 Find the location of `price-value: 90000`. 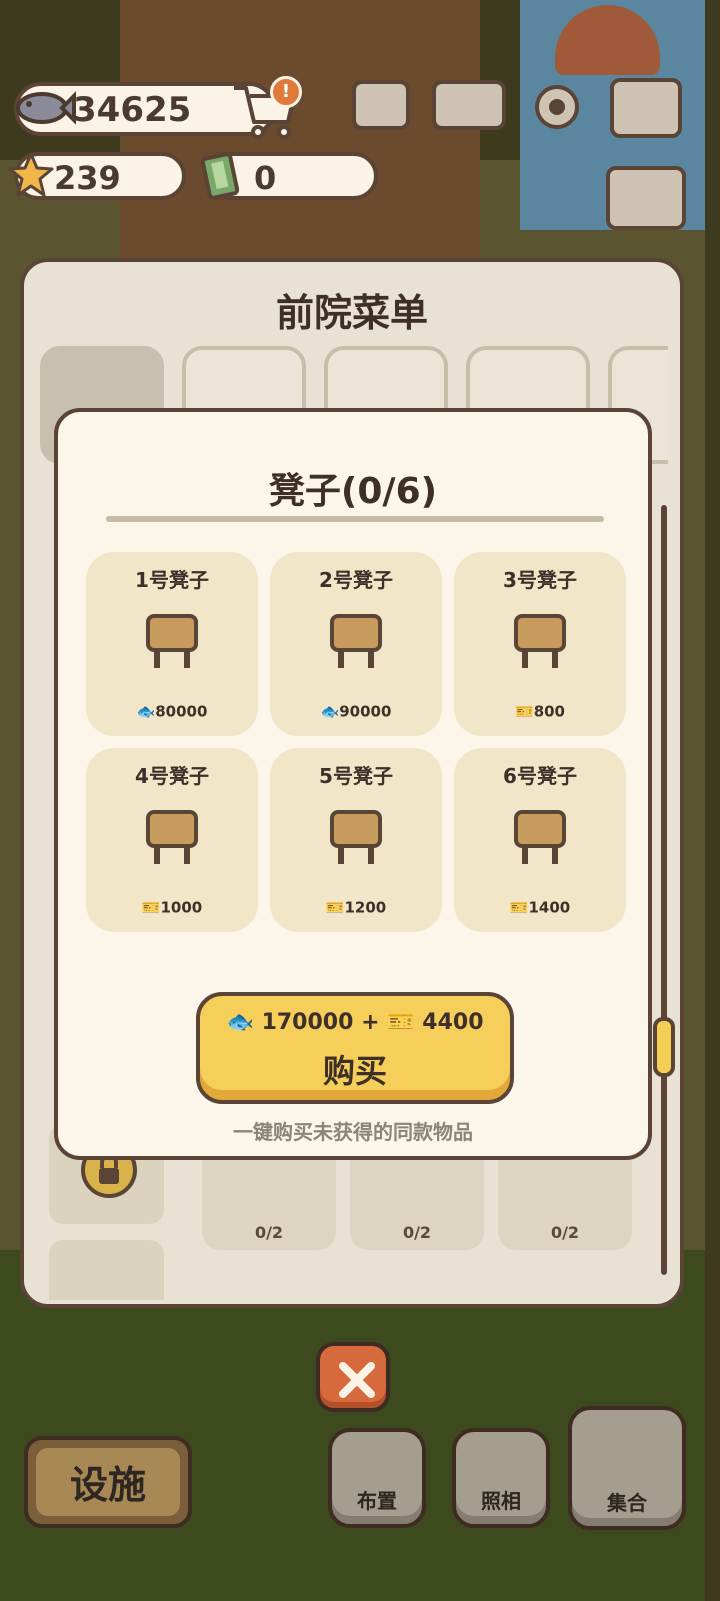

price-value: 90000 is located at coordinates (365, 711).